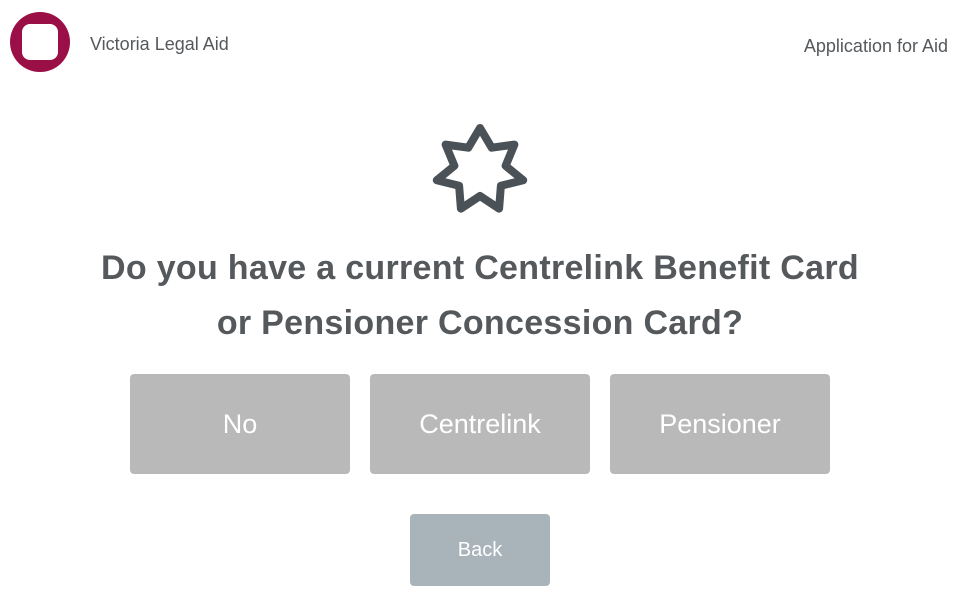 The height and width of the screenshot is (600, 960). I want to click on asterisk-star-icon, so click(480, 168).